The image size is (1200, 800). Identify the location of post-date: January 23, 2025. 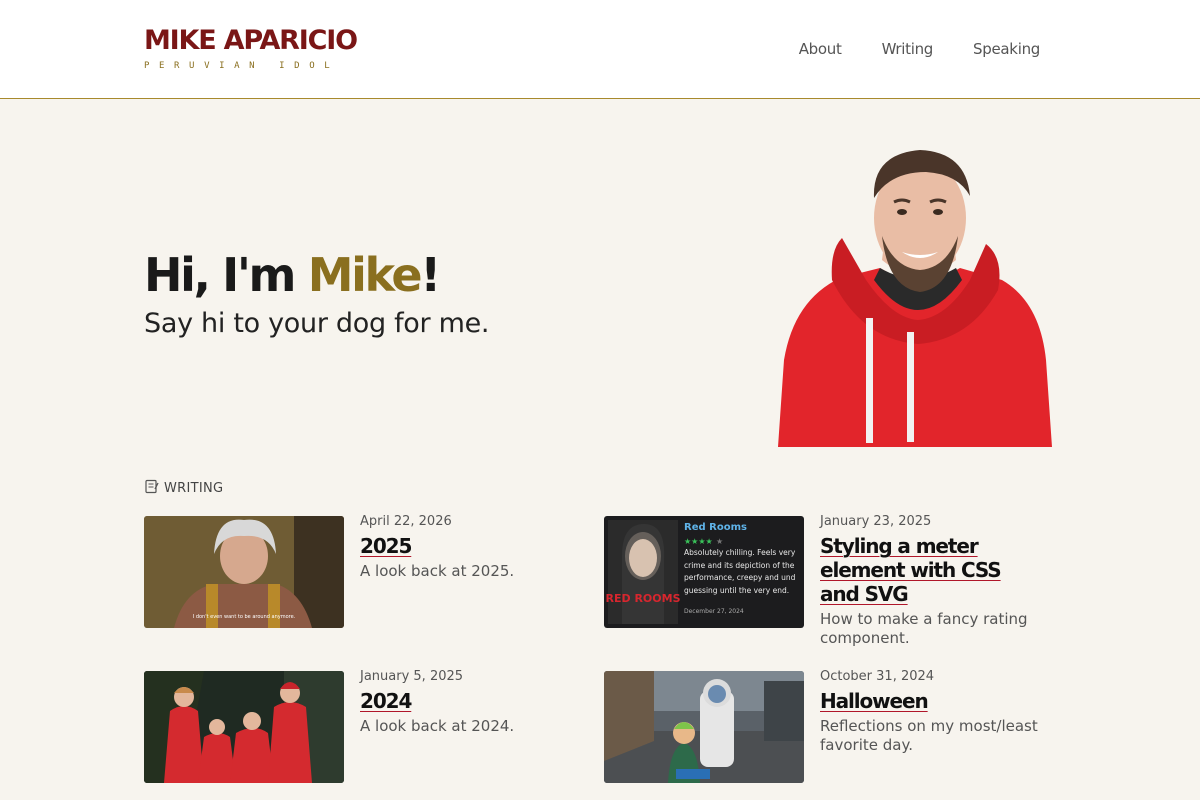
(876, 521).